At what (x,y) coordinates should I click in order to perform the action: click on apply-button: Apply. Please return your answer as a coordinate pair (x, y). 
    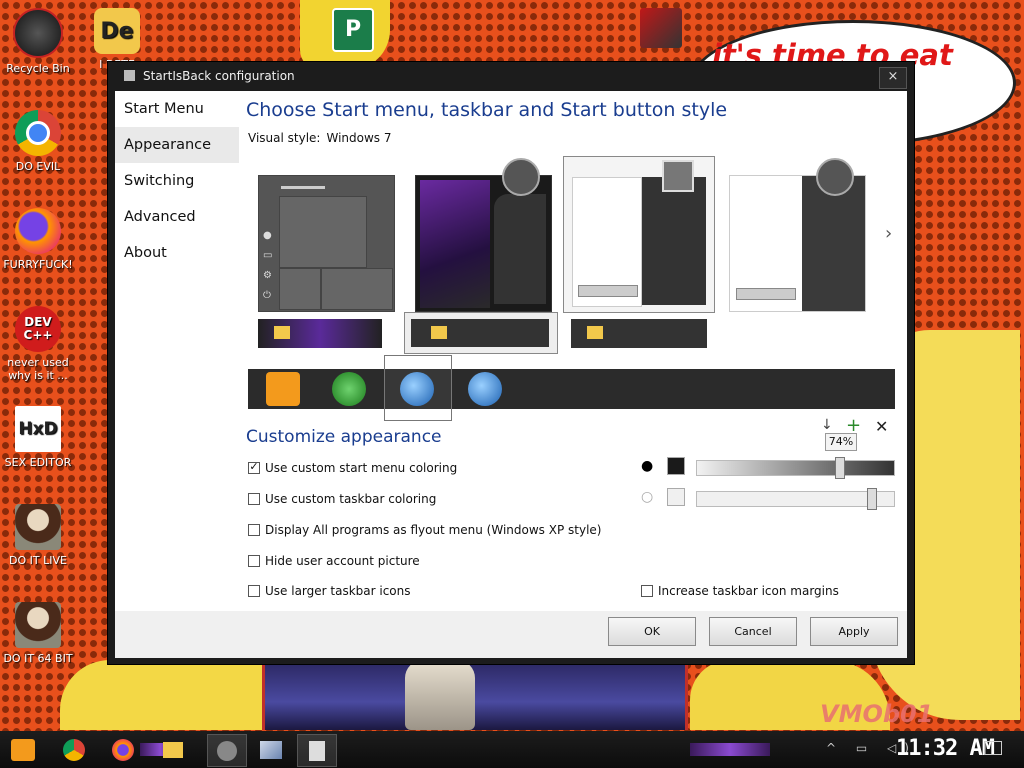
    Looking at the image, I should click on (854, 631).